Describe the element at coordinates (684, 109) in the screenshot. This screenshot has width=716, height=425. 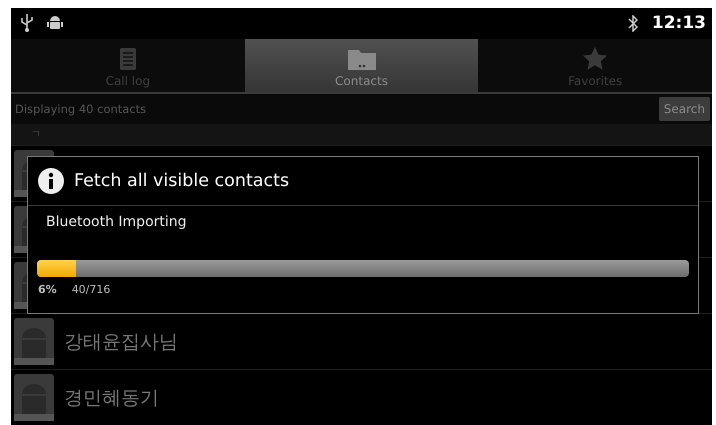
I see `search-button: Search` at that location.